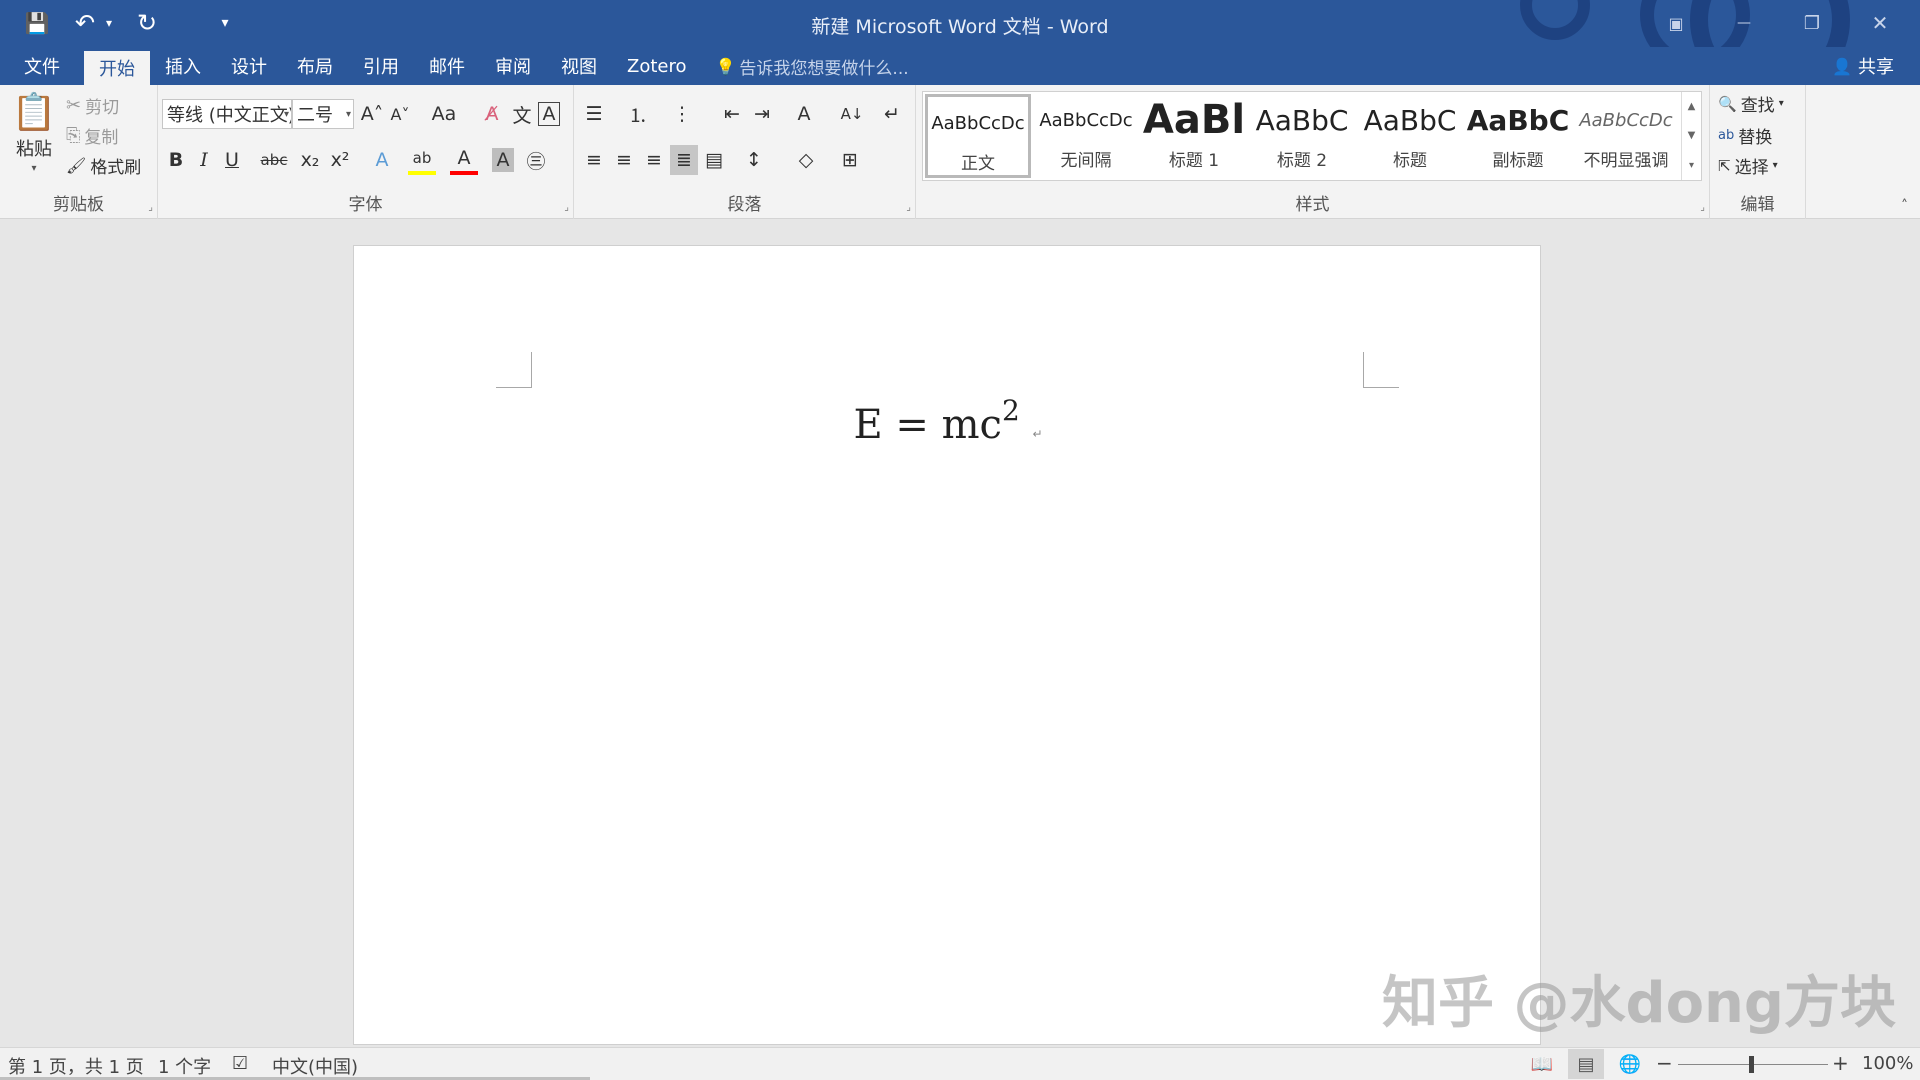  Describe the element at coordinates (1664, 1063) in the screenshot. I see `zoom-out-button: −` at that location.